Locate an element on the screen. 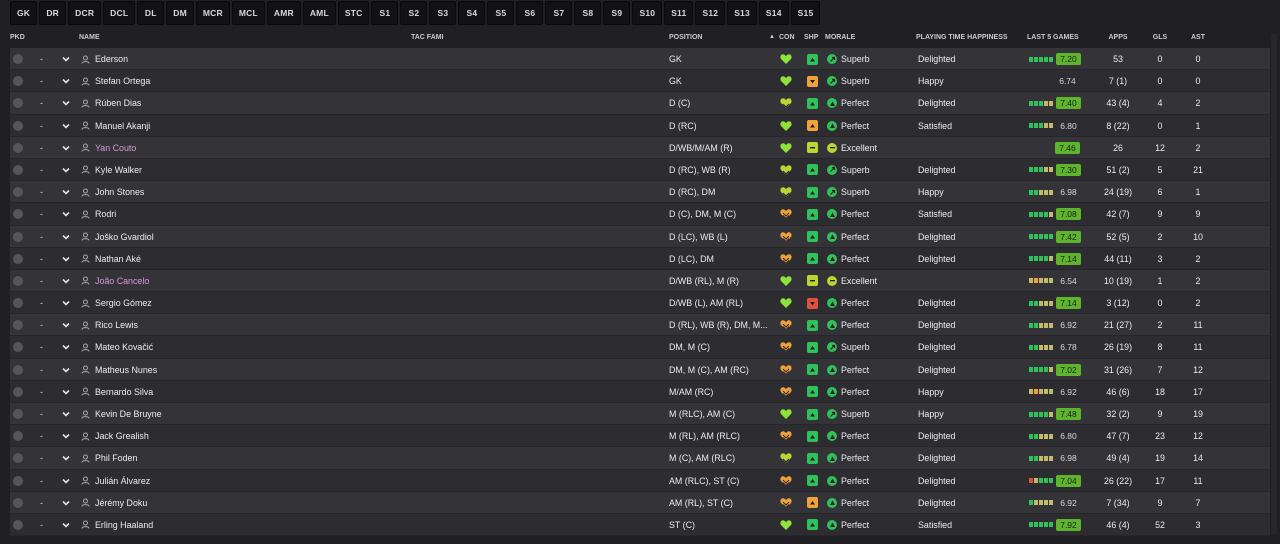 This screenshot has width=1280, height=544. player-name: Rúben Dias is located at coordinates (118, 103).